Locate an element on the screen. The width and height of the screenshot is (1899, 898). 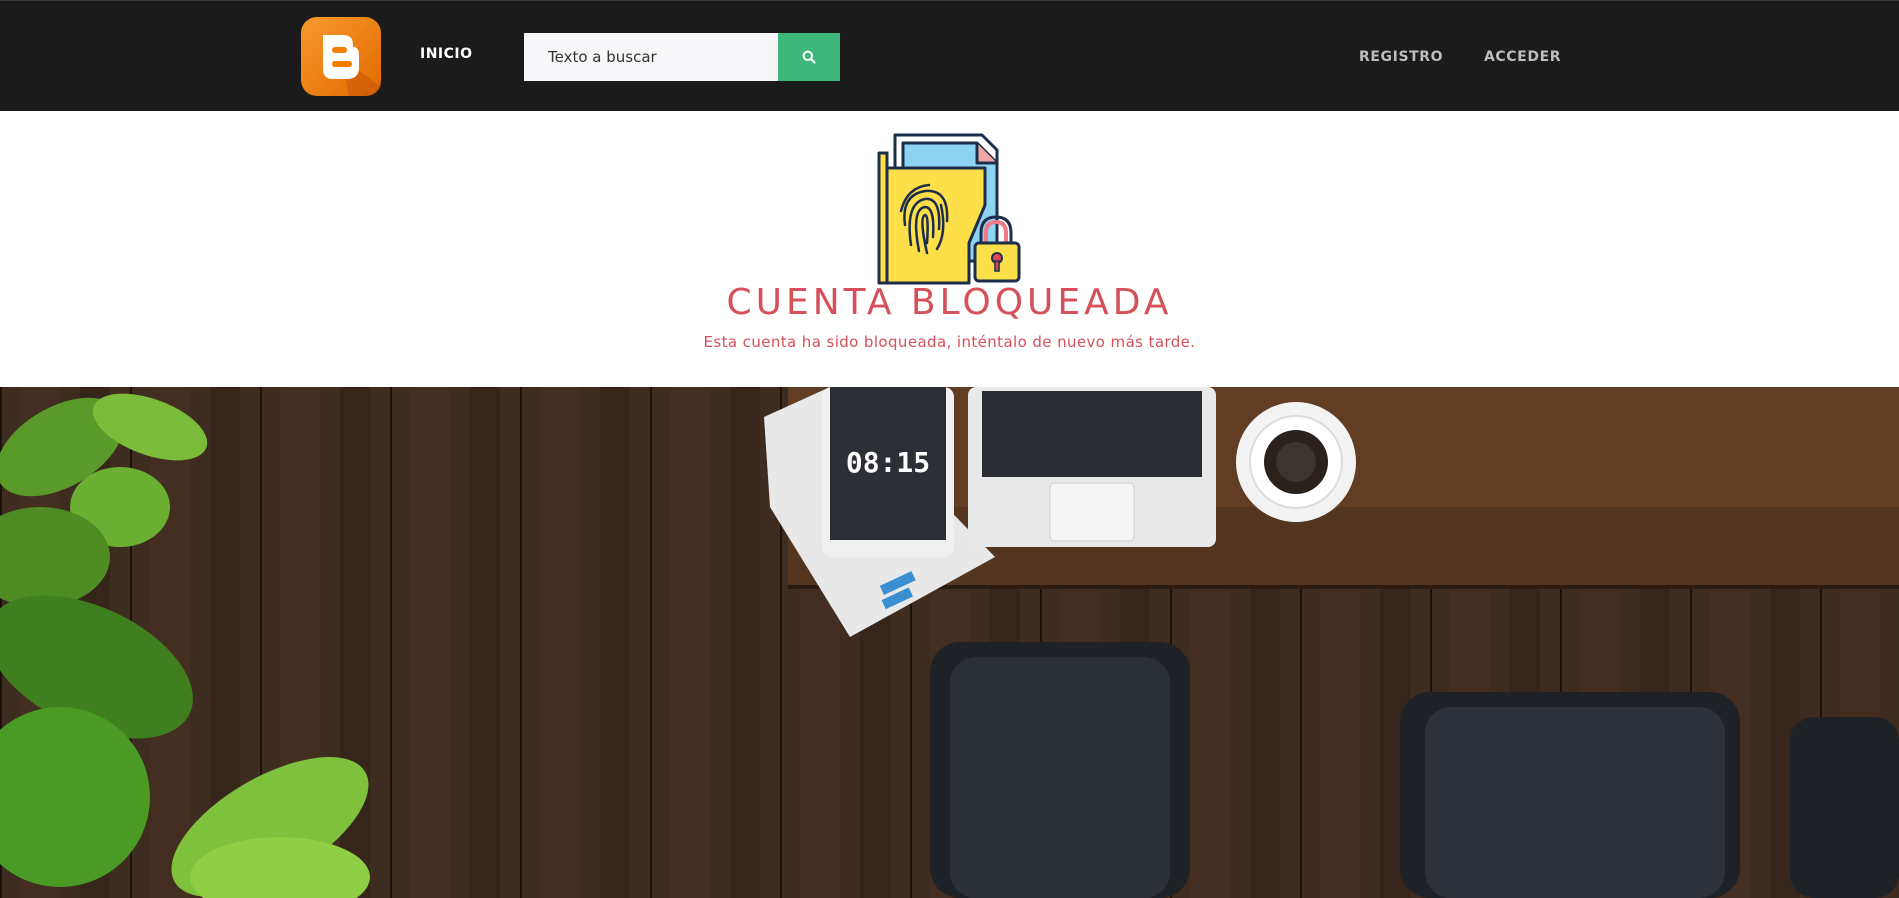
search-input is located at coordinates (651, 57).